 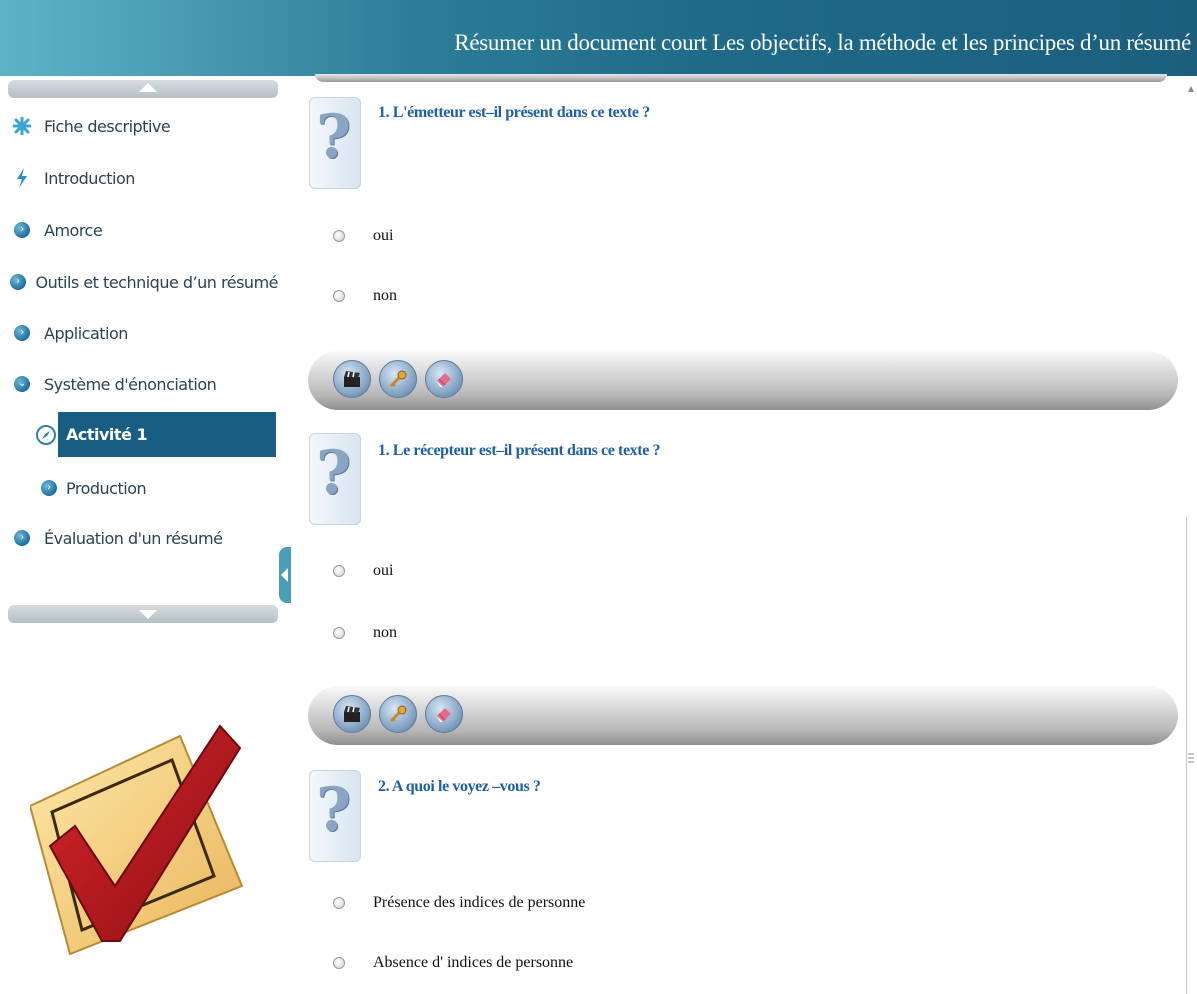 I want to click on sidebar-item-label: Système d'énonciation, so click(x=130, y=384).